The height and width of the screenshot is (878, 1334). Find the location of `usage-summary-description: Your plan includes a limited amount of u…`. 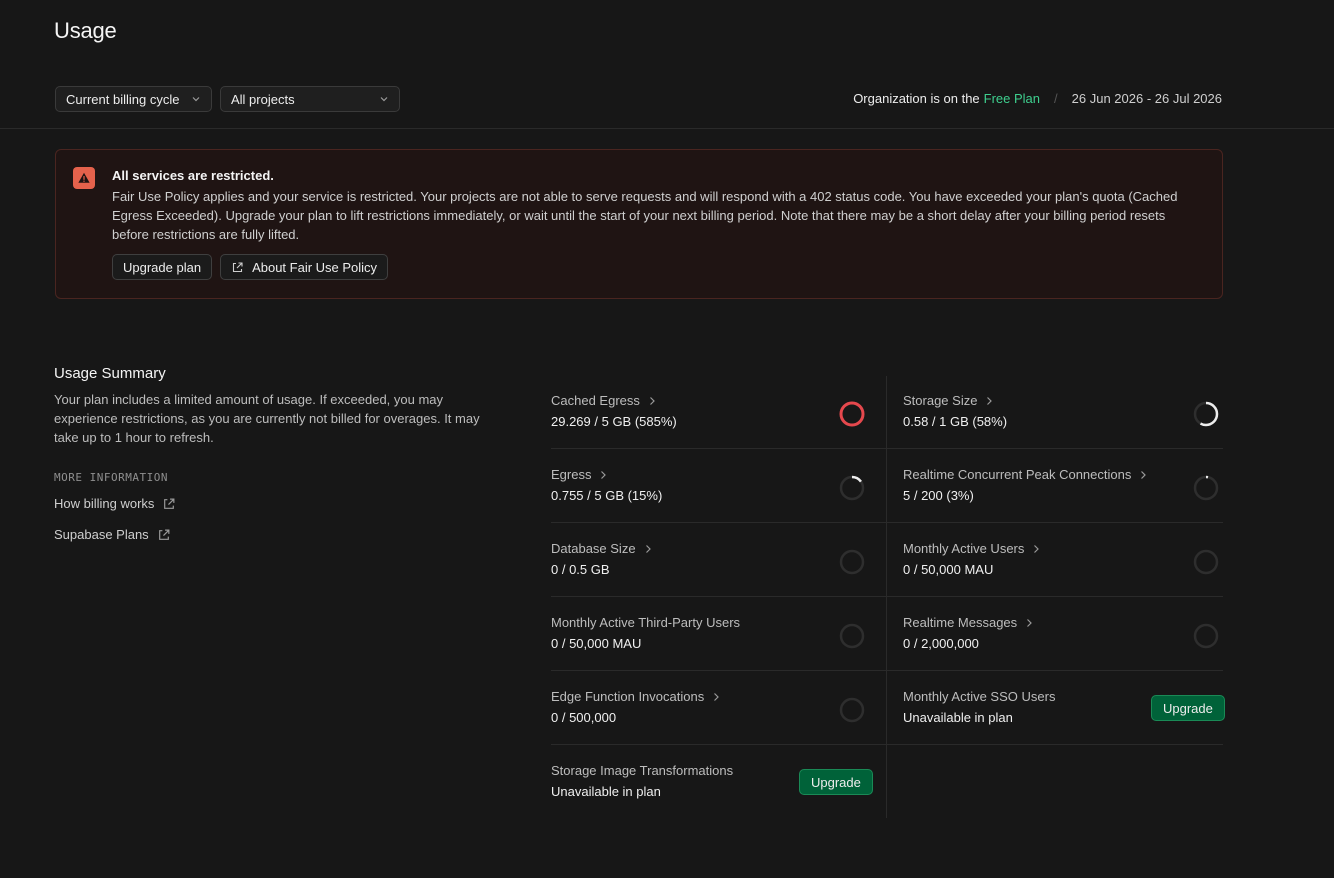

usage-summary-description: Your plan includes a limited amount of u… is located at coordinates (267, 418).